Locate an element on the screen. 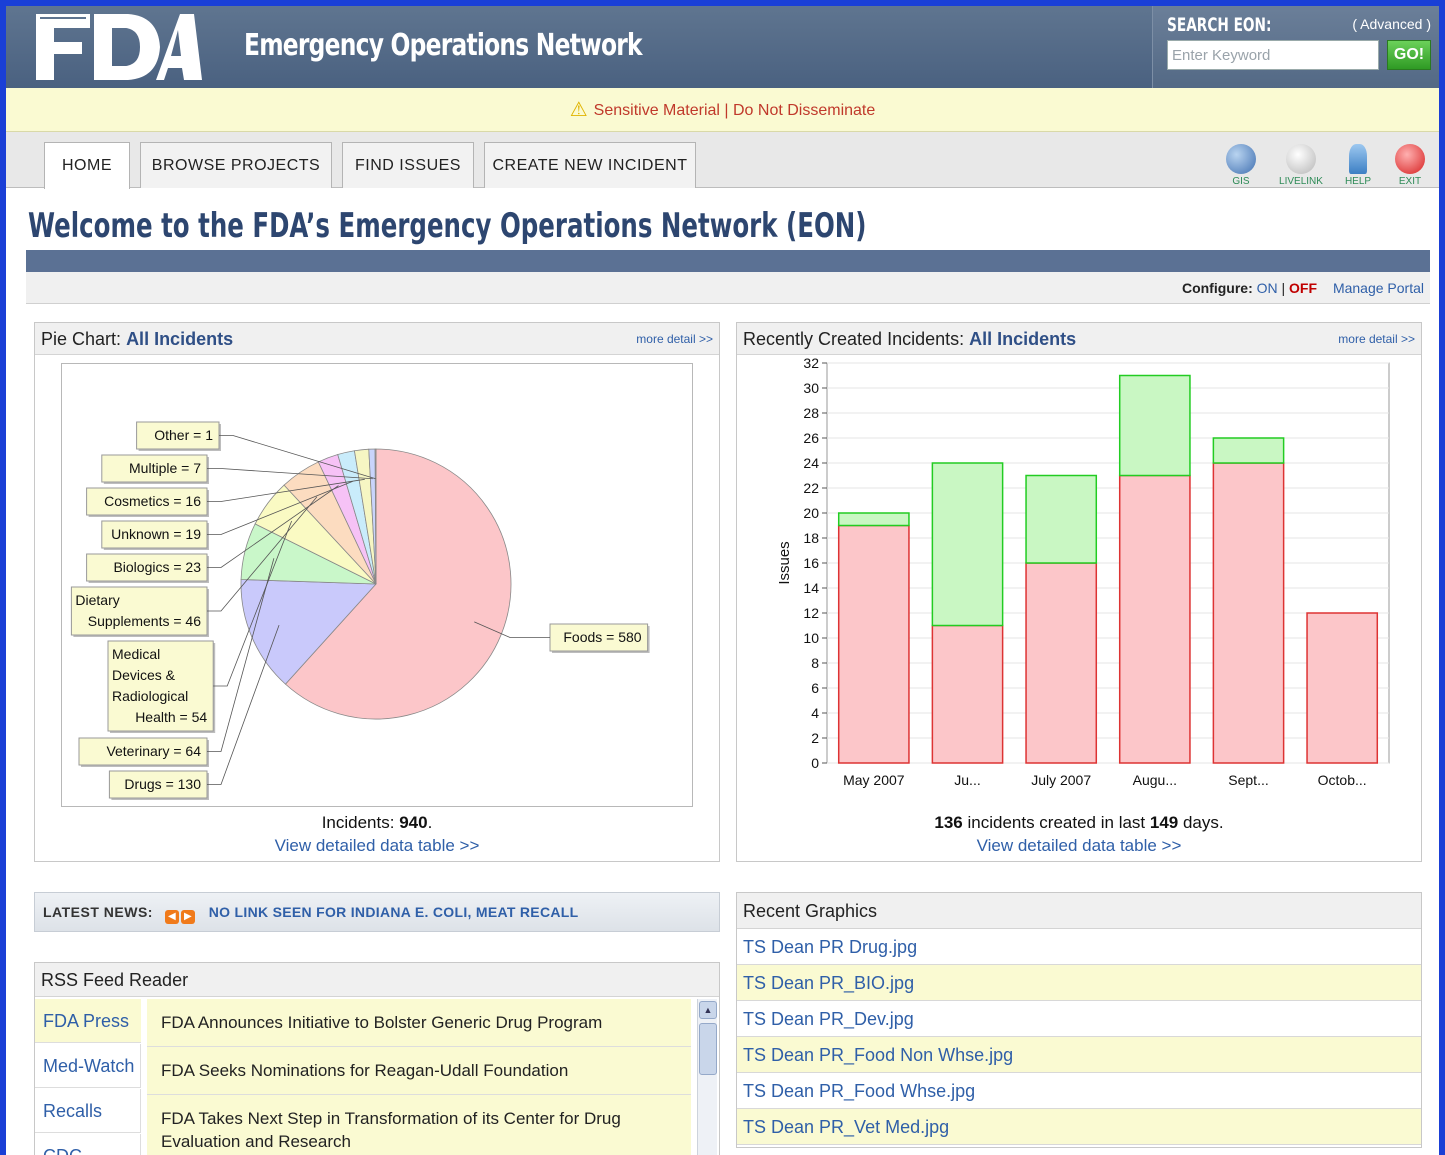 The height and width of the screenshot is (1155, 1445). tool-livelink: LIVELINK is located at coordinates (1301, 165).